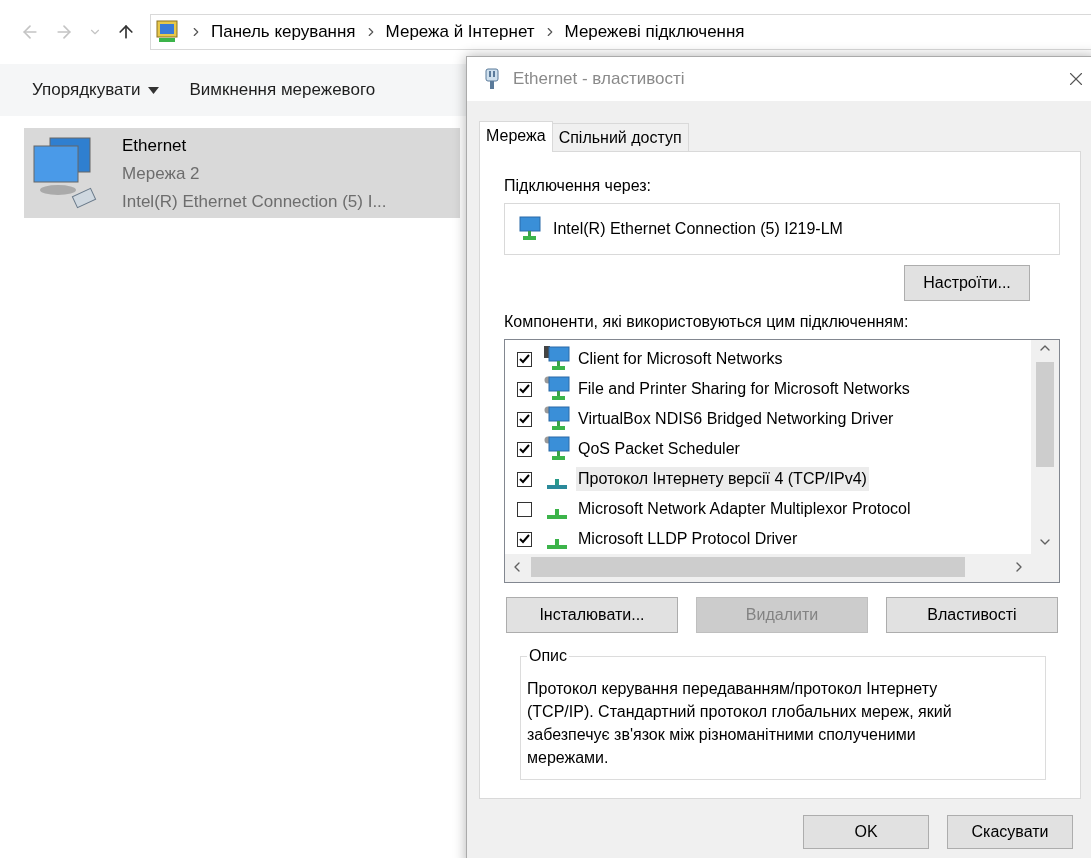 The width and height of the screenshot is (1091, 858). I want to click on component-item: File and Printer Sharing for Microsoft Networks, so click(744, 389).